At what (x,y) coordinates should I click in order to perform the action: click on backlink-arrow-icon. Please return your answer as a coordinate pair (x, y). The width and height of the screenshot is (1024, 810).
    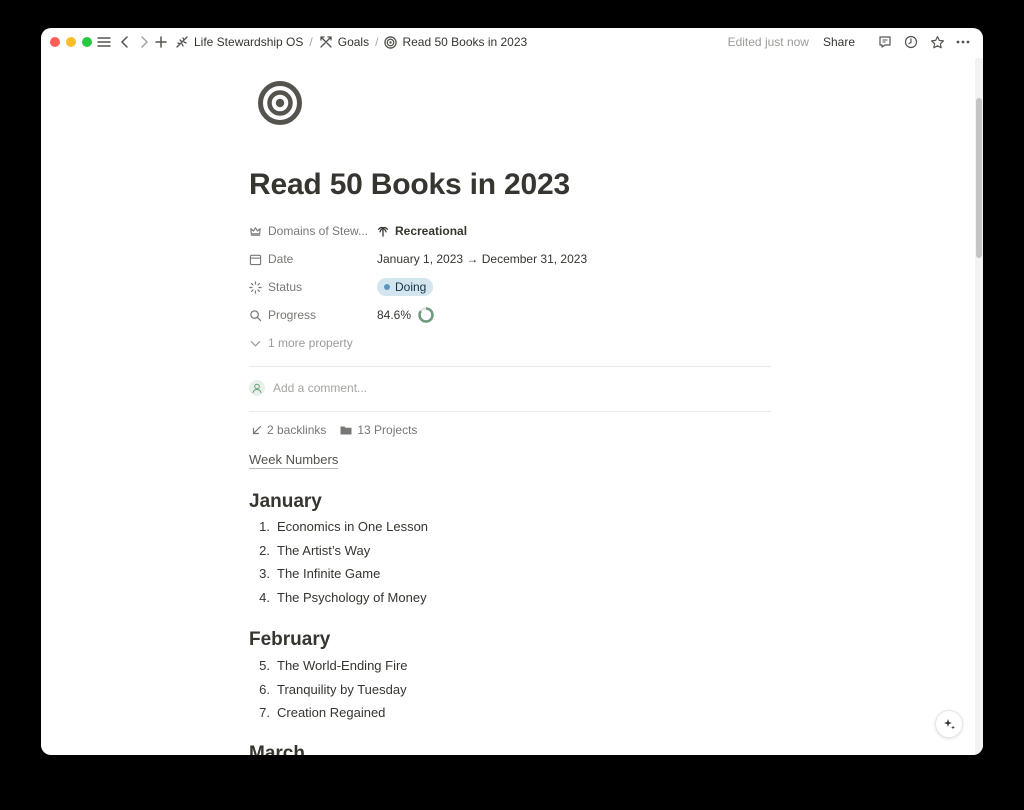
    Looking at the image, I should click on (257, 430).